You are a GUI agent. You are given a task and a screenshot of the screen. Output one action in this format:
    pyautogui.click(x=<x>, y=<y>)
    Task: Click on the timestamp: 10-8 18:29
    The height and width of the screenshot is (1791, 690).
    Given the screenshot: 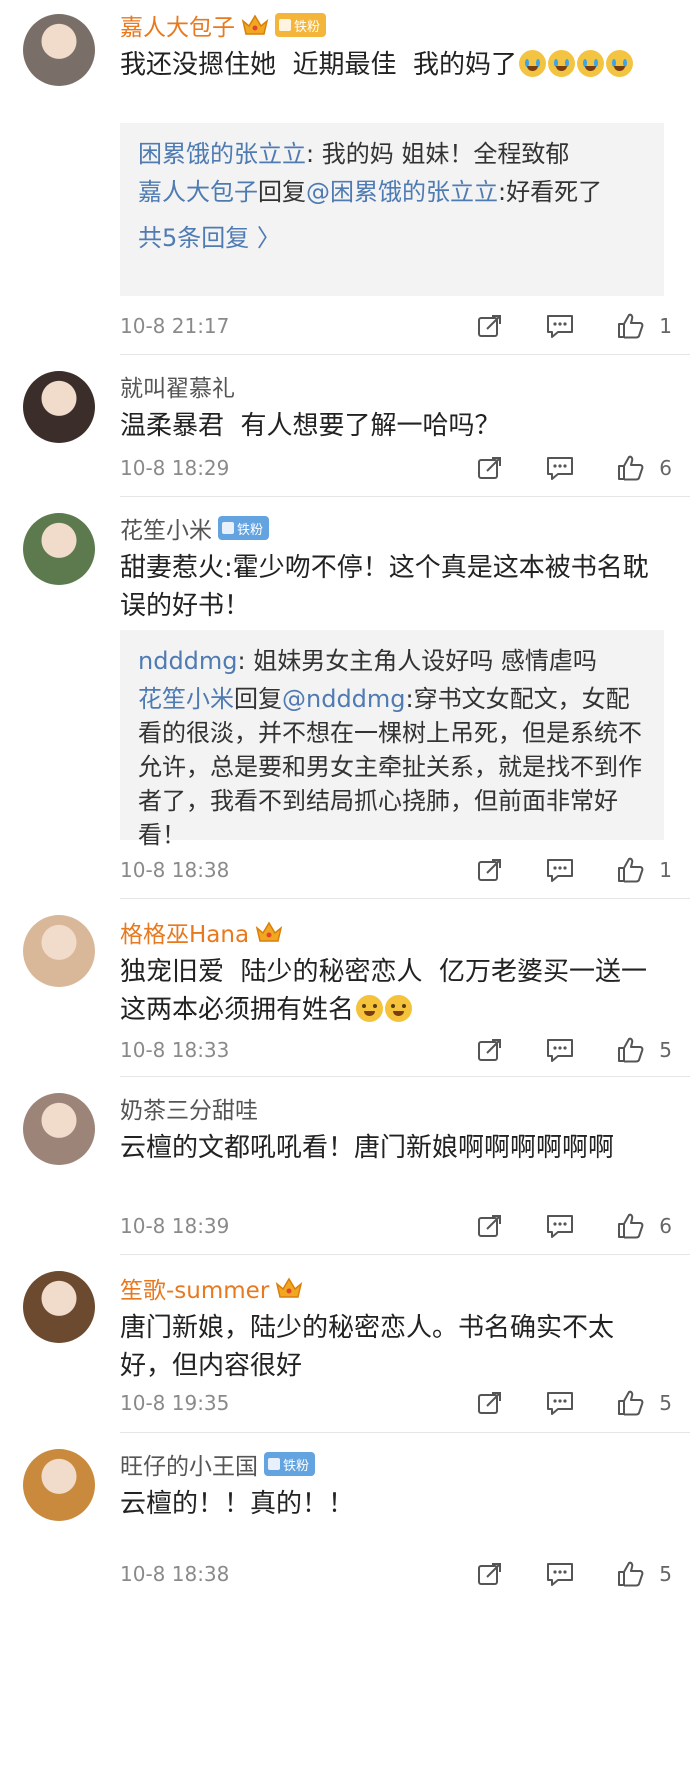 What is the action you would take?
    pyautogui.click(x=175, y=468)
    